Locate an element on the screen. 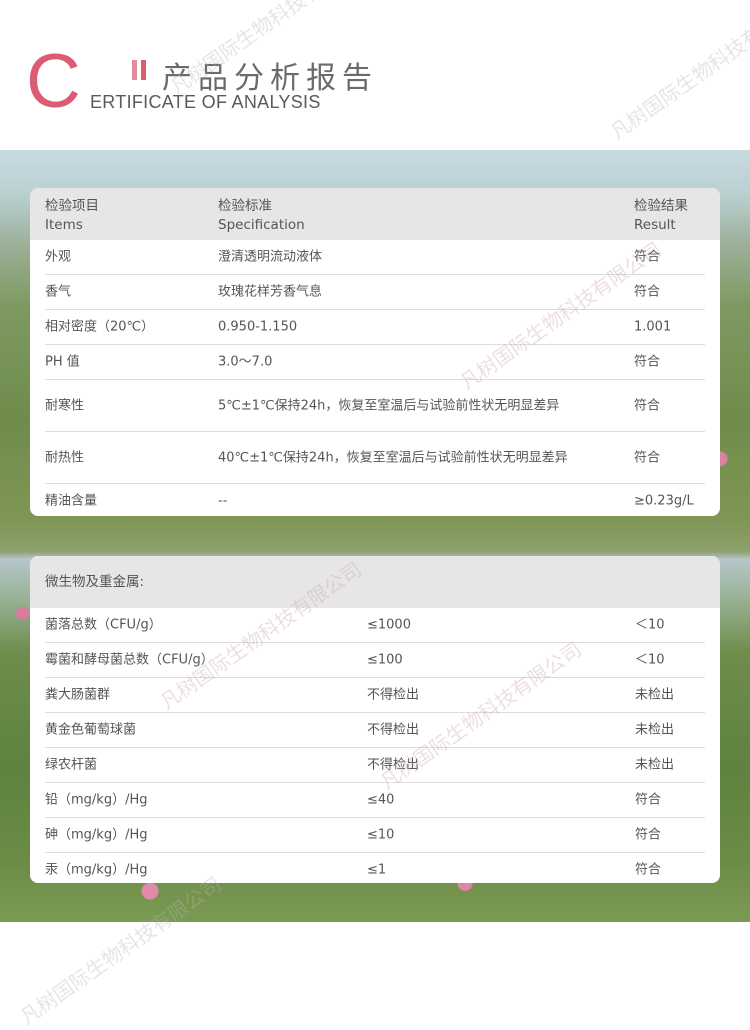  table-row: 绿农杆菌 不得检出 未检出 is located at coordinates (375, 765).